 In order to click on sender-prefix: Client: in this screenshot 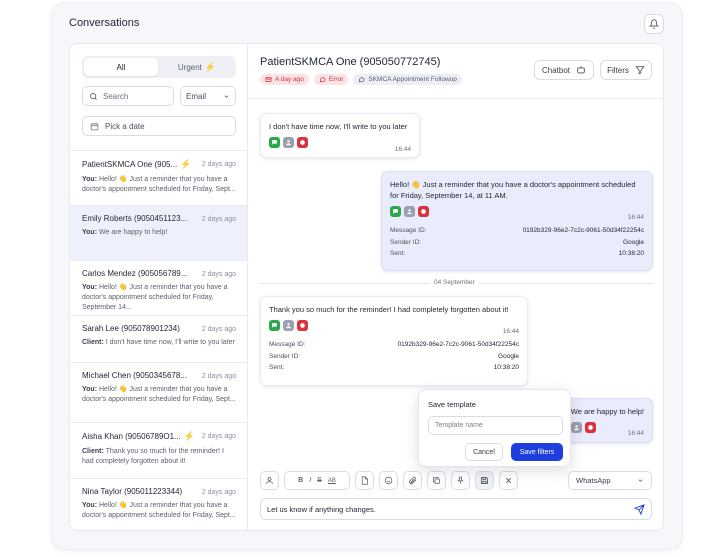, I will do `click(93, 342)`.